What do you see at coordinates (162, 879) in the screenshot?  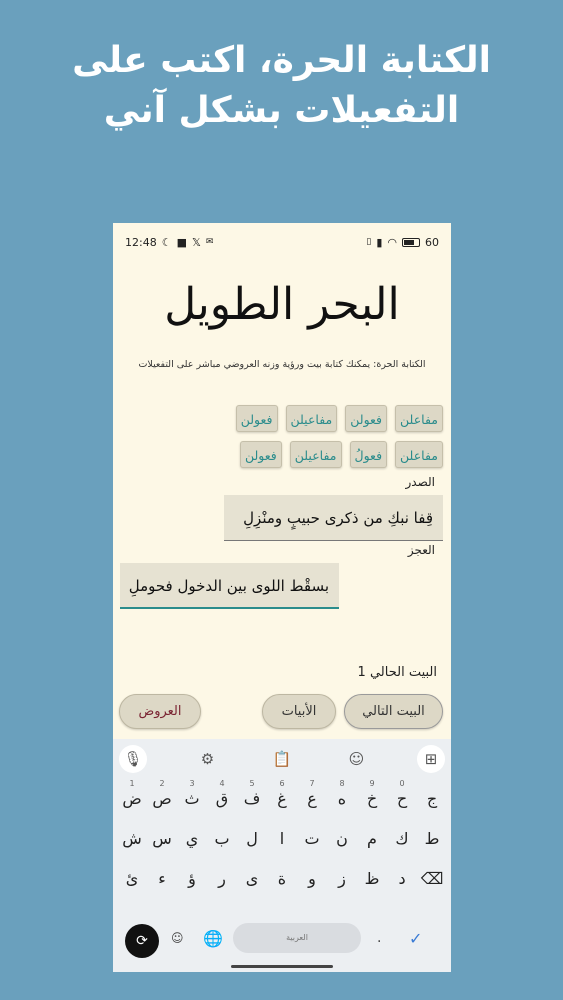 I see `keyboard-key: ء` at bounding box center [162, 879].